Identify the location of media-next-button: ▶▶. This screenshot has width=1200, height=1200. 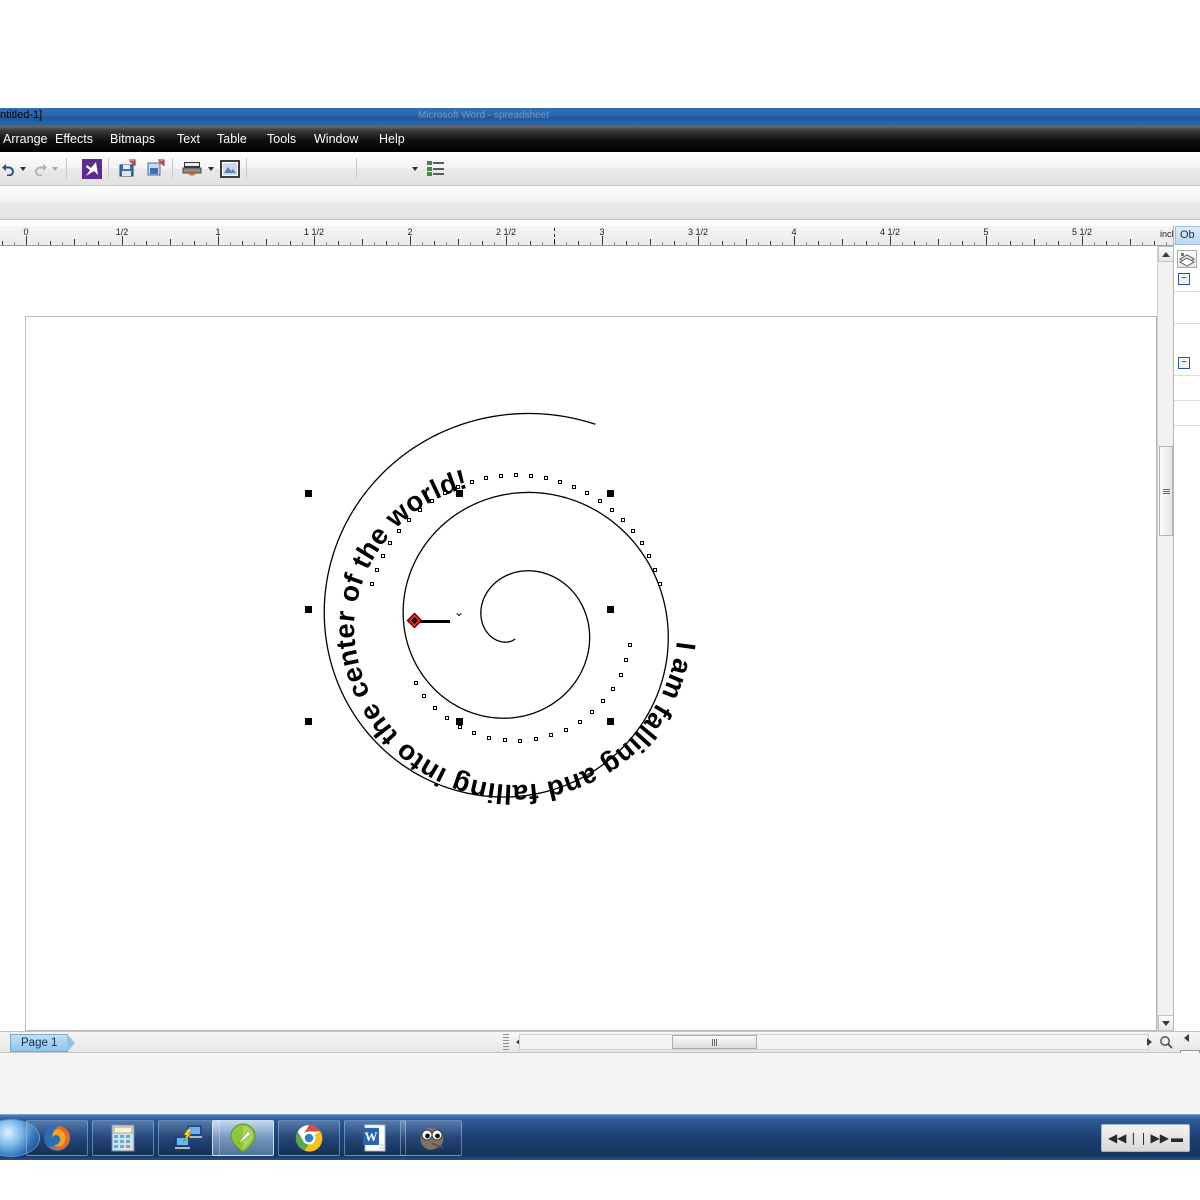
(1160, 1138).